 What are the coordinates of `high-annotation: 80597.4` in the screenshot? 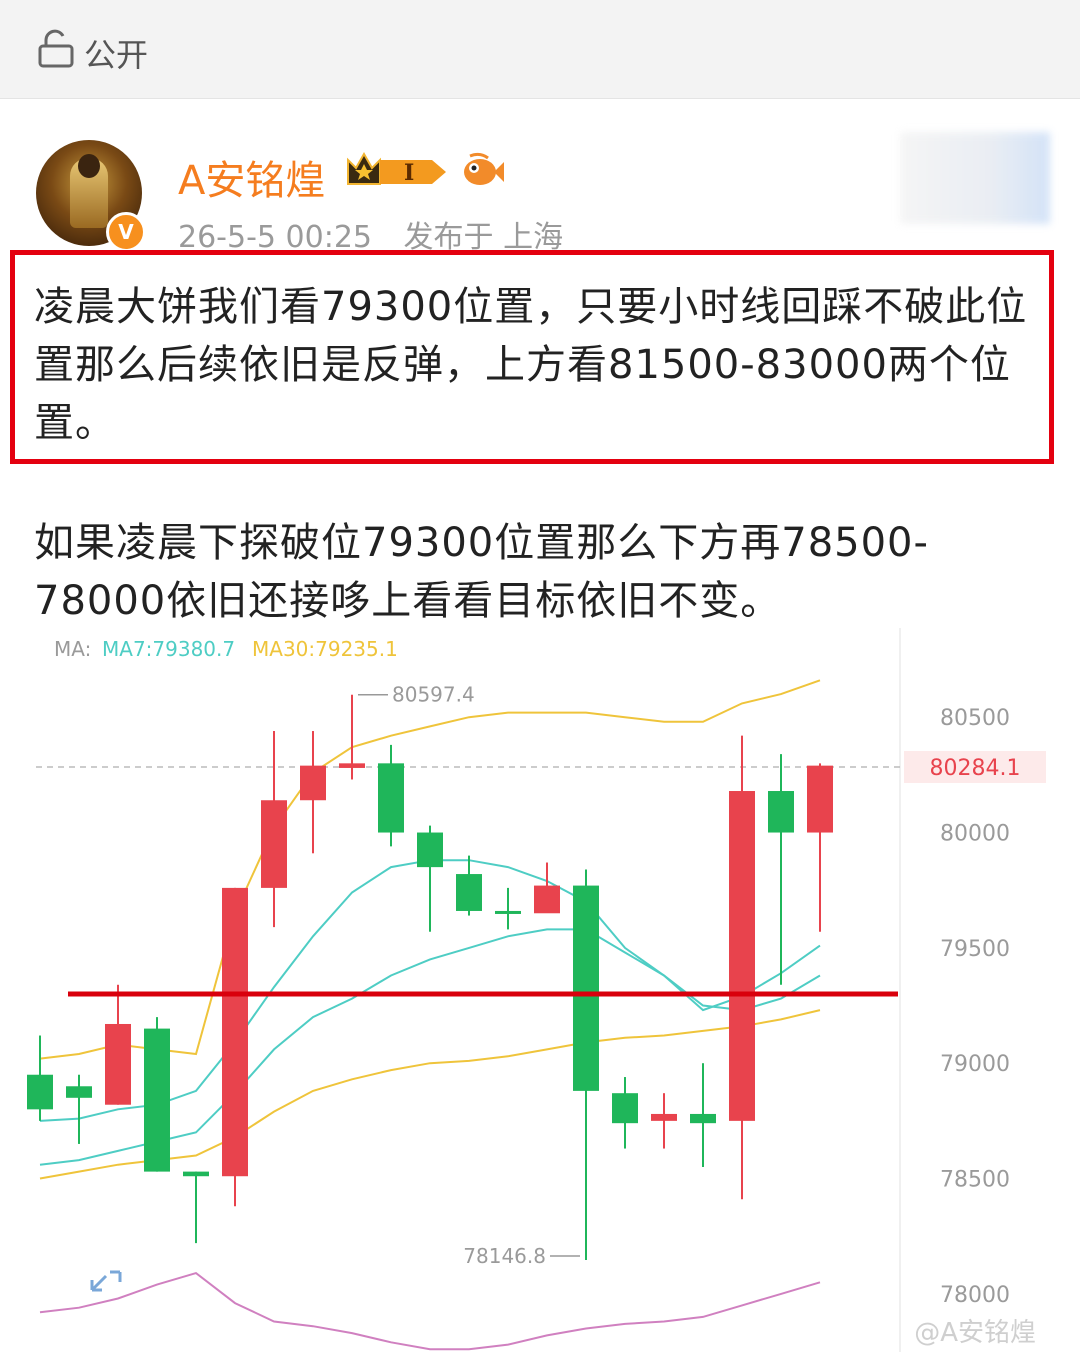 It's located at (433, 695).